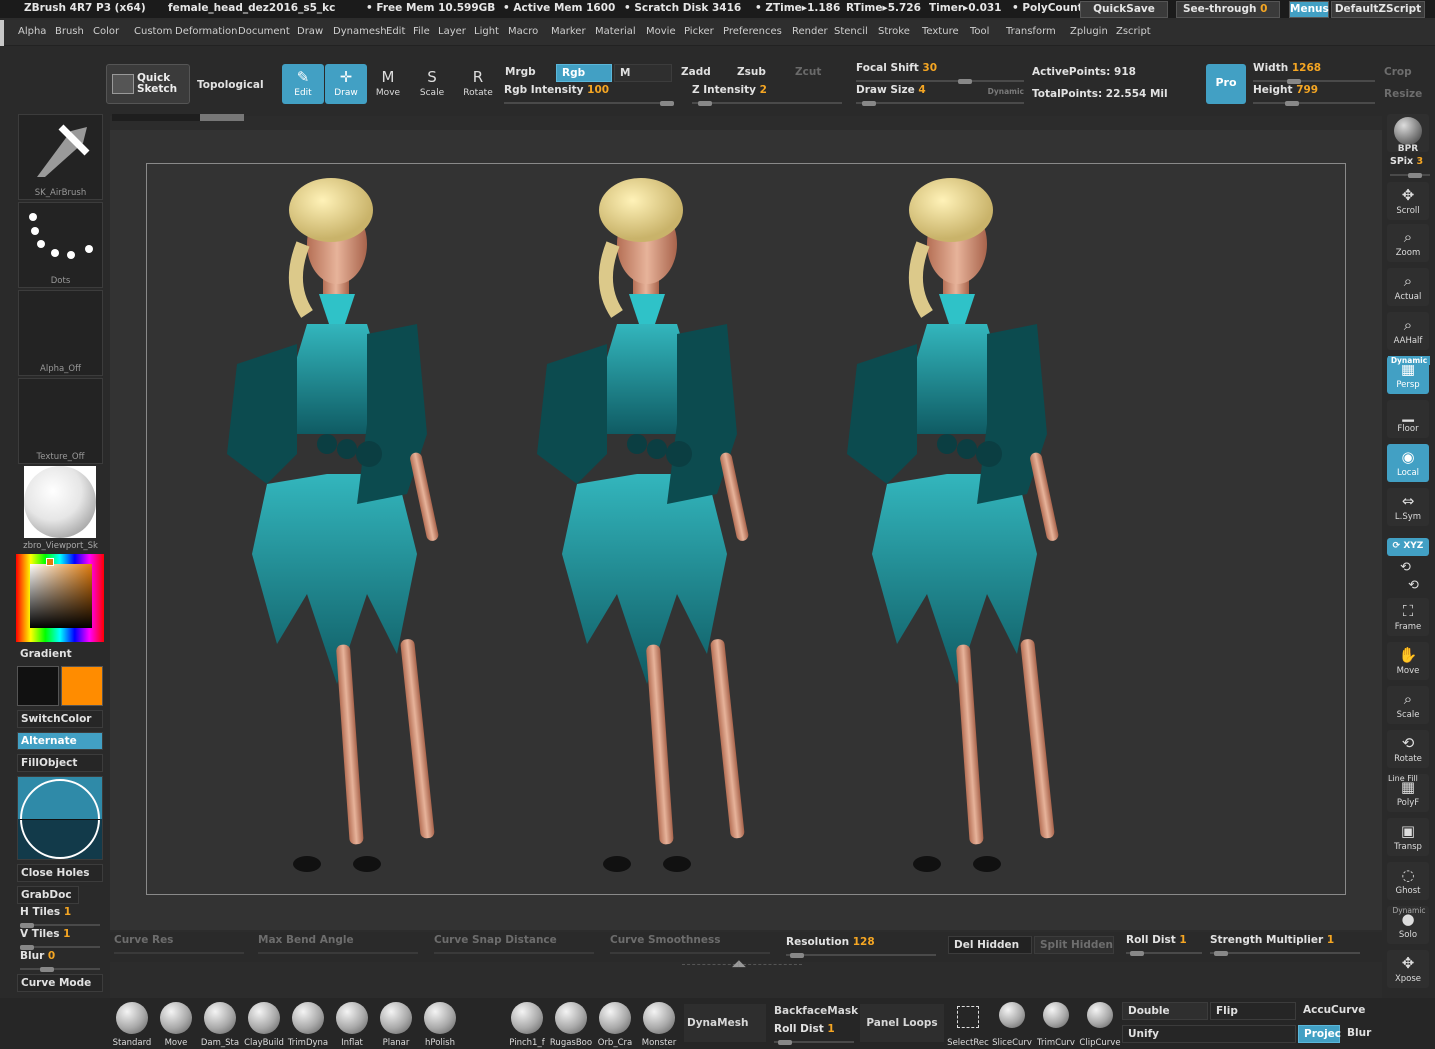  I want to click on menu-document: Document, so click(264, 31).